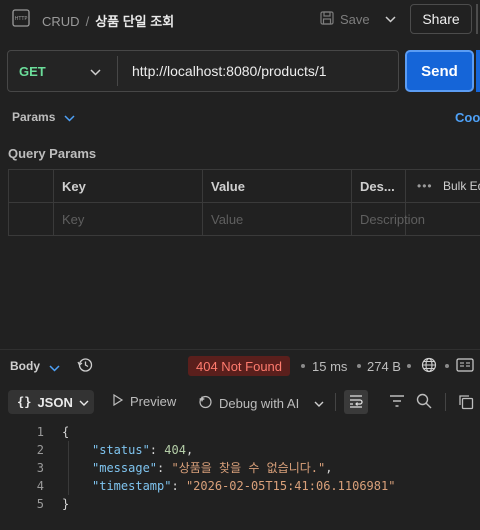 This screenshot has height=530, width=480. Describe the element at coordinates (240, 432) in the screenshot. I see `code-line: 1{` at that location.